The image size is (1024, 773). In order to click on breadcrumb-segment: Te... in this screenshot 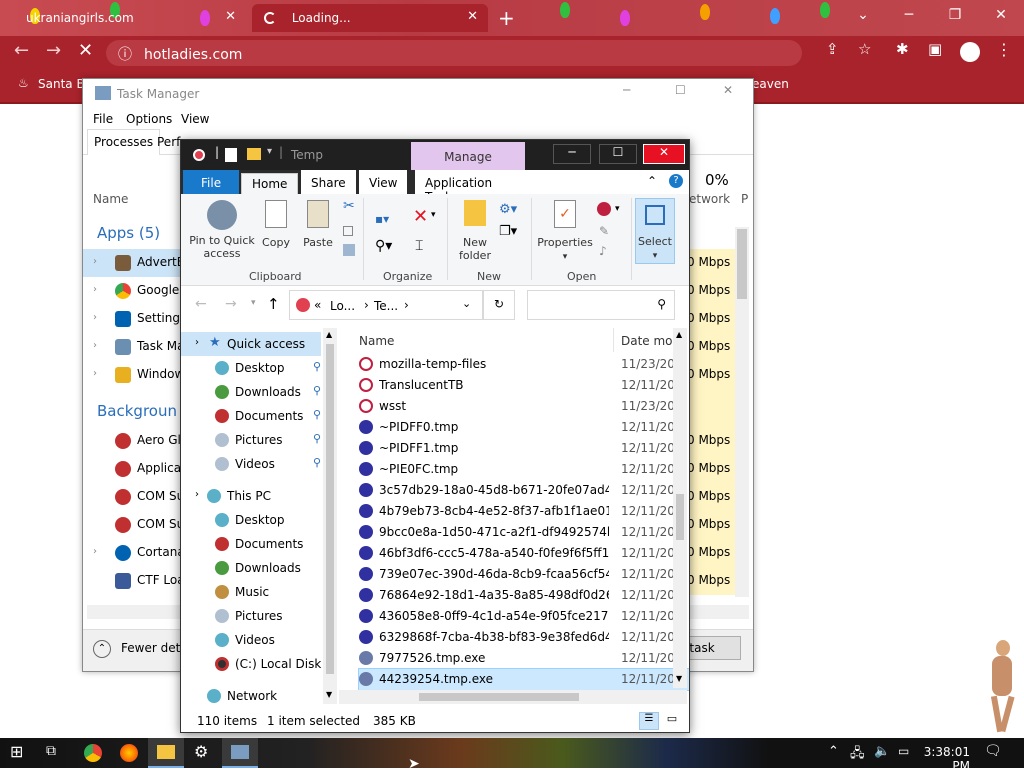, I will do `click(386, 306)`.